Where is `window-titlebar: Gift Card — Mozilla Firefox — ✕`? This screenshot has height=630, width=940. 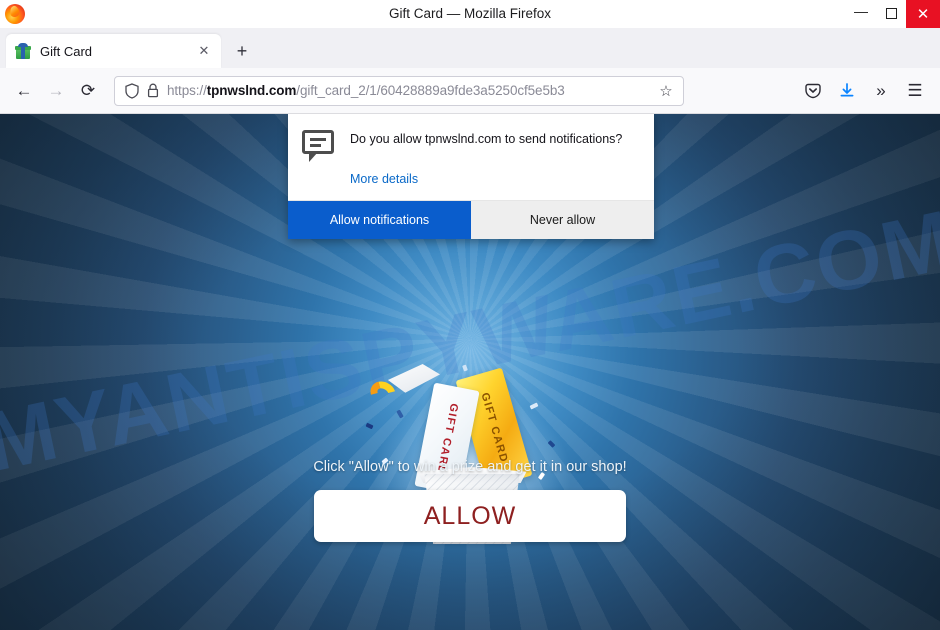
window-titlebar: Gift Card — Mozilla Firefox — ✕ is located at coordinates (470, 14).